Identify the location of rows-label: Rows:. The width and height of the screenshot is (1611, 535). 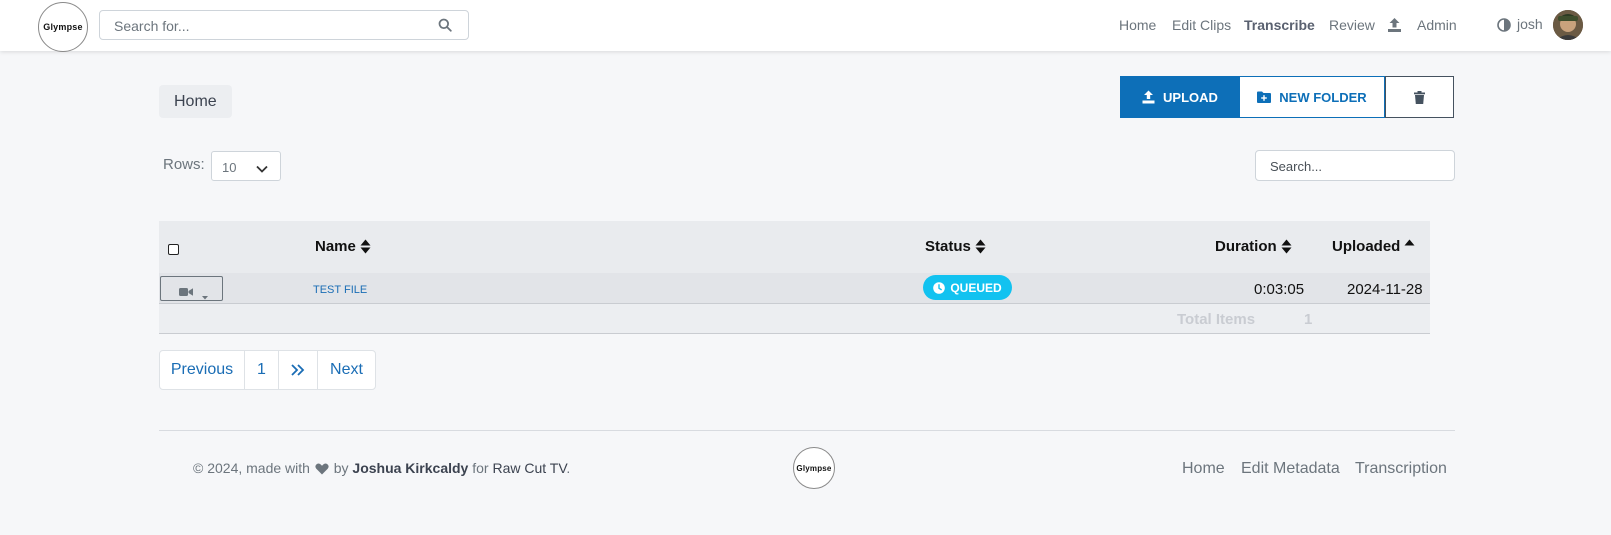
(184, 164).